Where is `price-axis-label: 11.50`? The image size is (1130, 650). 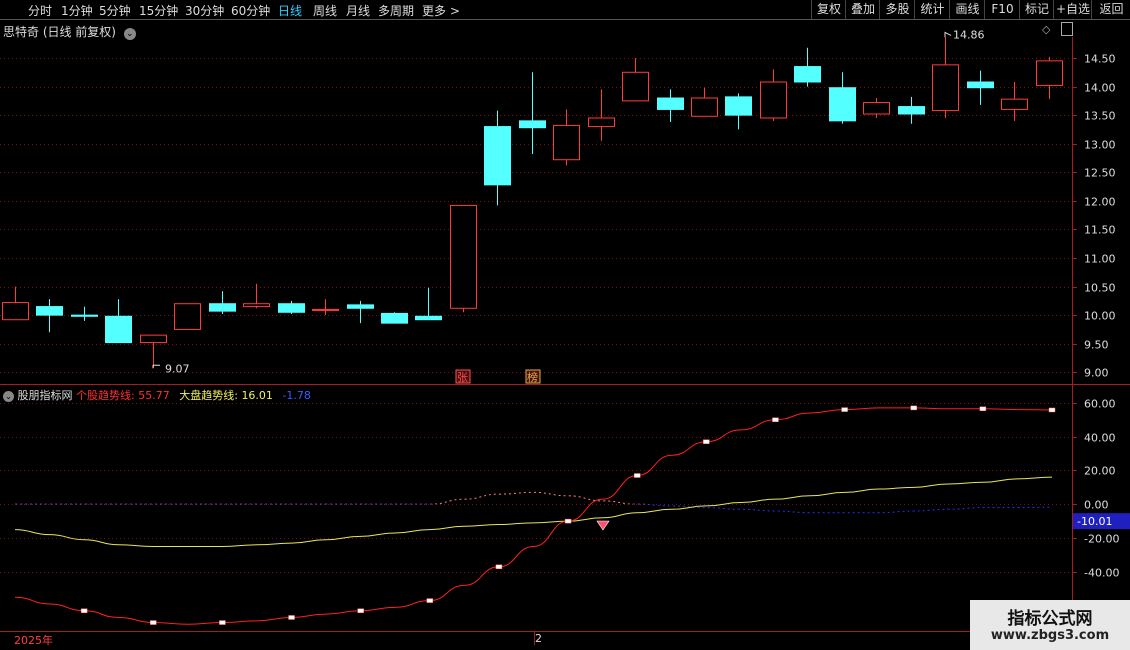
price-axis-label: 11.50 is located at coordinates (1100, 230).